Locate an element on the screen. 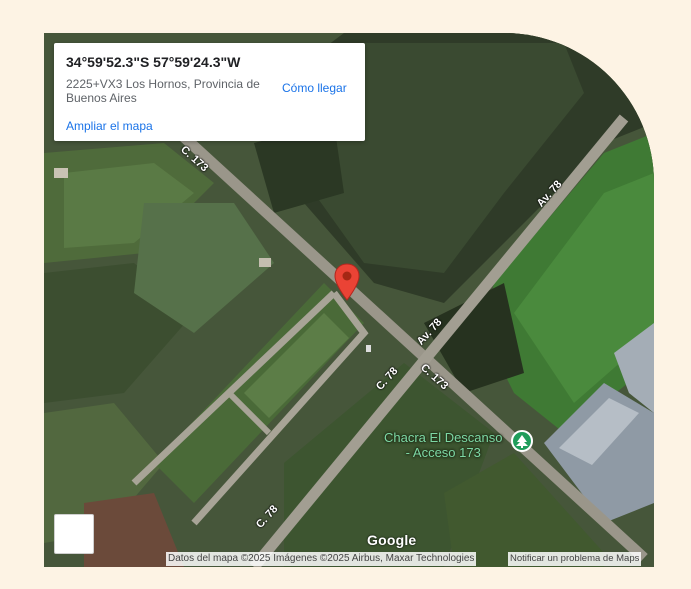 Image resolution: width=691 pixels, height=589 pixels. google-logo: Google is located at coordinates (392, 540).